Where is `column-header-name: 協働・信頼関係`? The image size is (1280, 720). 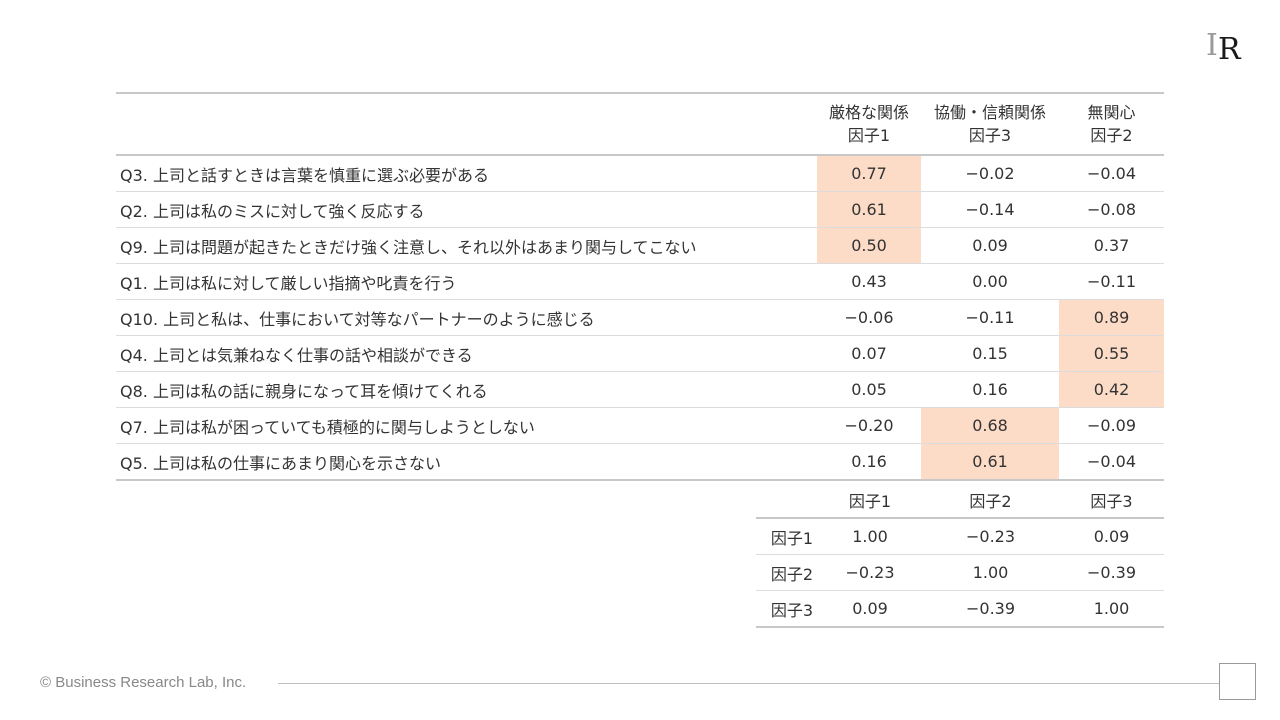
column-header-name: 協働・信頼関係 is located at coordinates (989, 112).